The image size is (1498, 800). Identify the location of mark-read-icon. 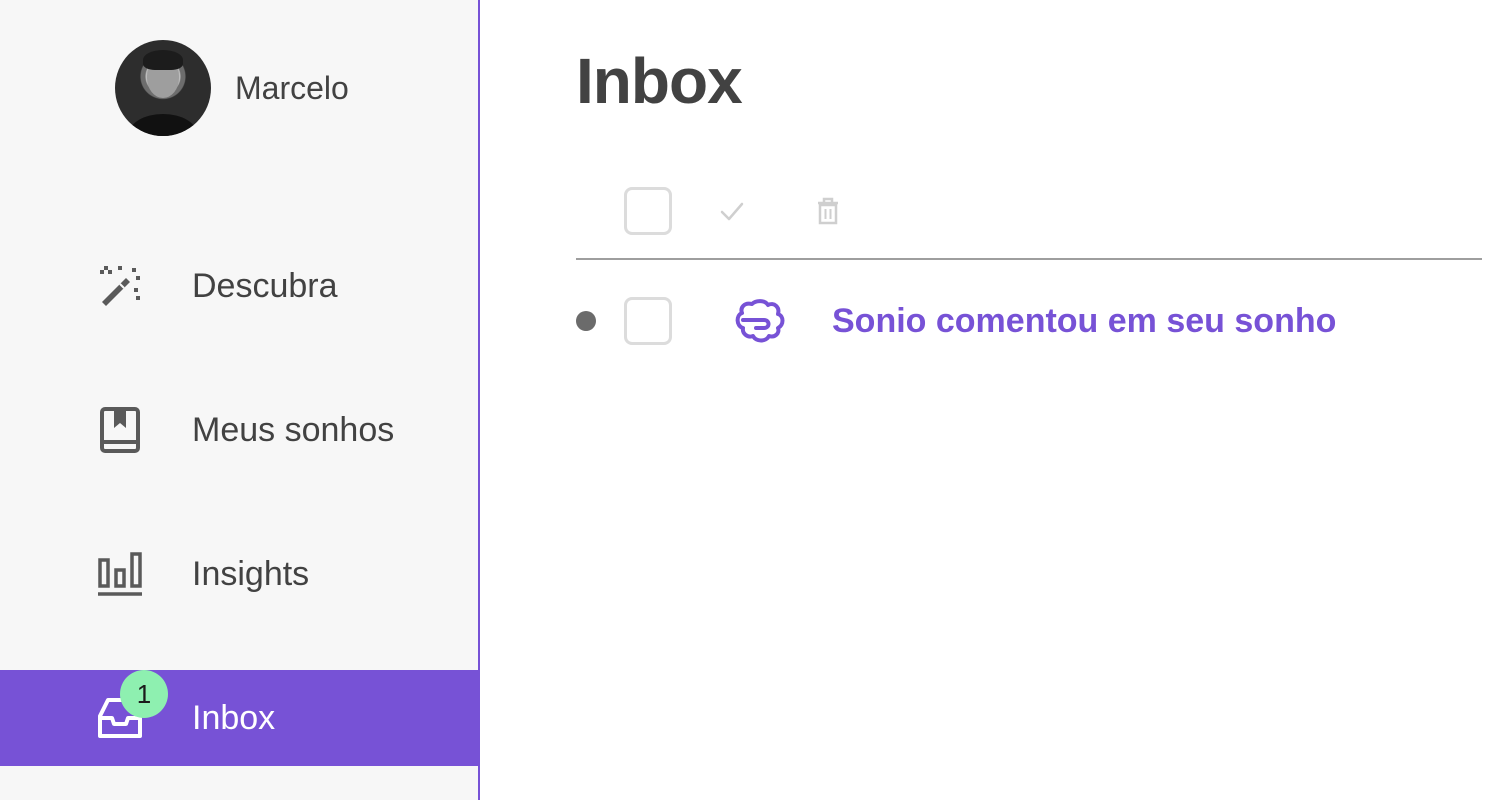
(732, 211).